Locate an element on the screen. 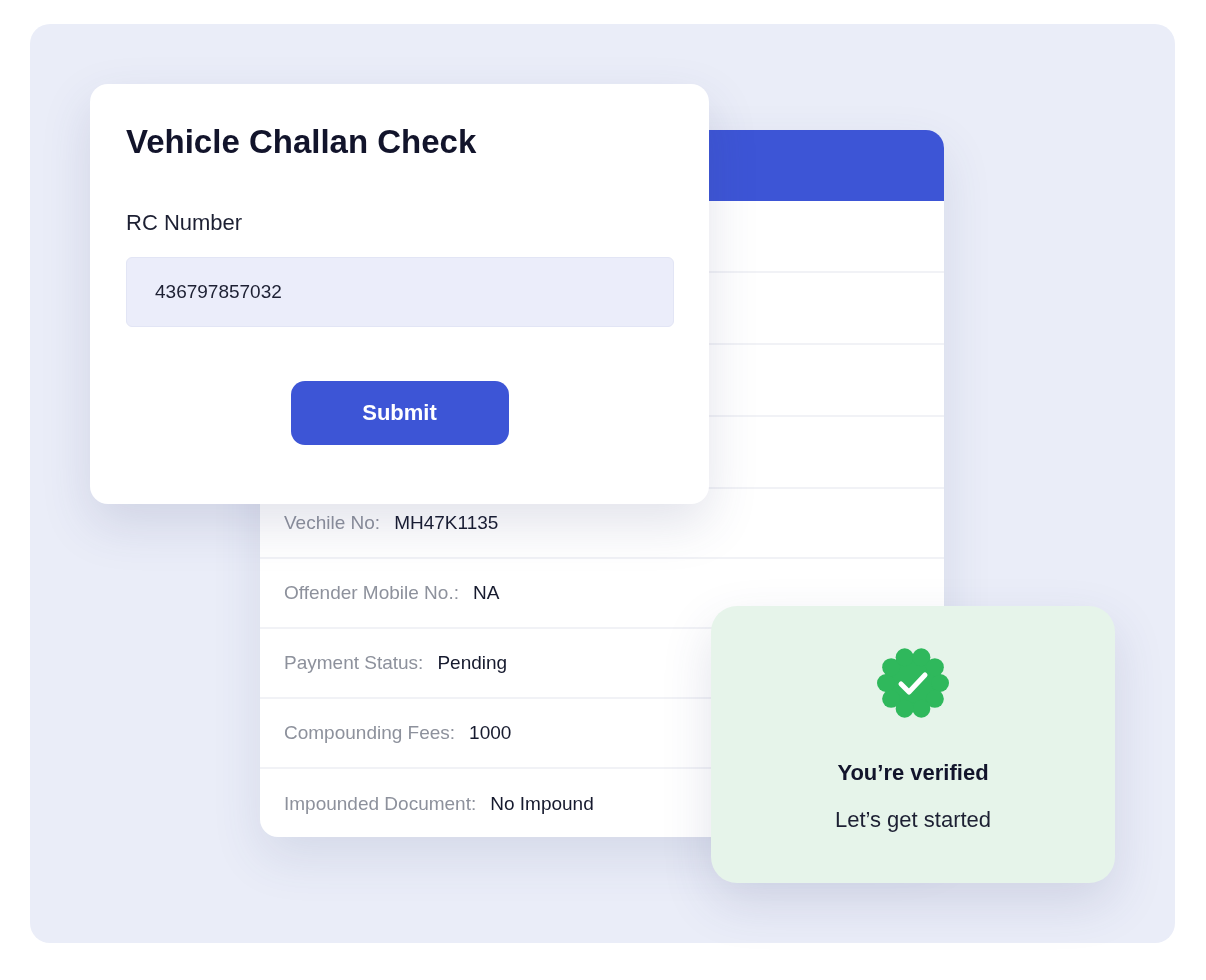 The image size is (1206, 980). field-label: Offender Mobile No.: is located at coordinates (371, 592).